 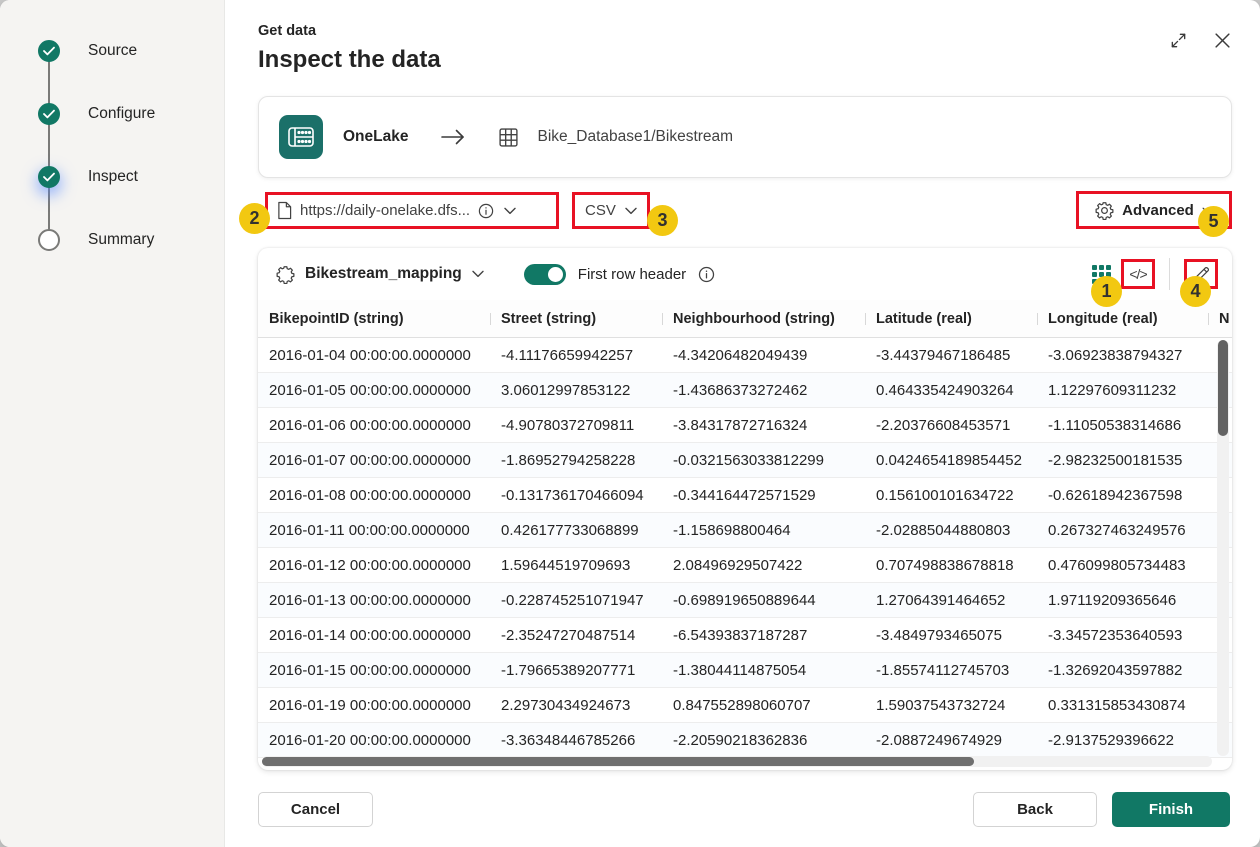 What do you see at coordinates (1115, 670) in the screenshot?
I see `table-cell: -1.32692043597882` at bounding box center [1115, 670].